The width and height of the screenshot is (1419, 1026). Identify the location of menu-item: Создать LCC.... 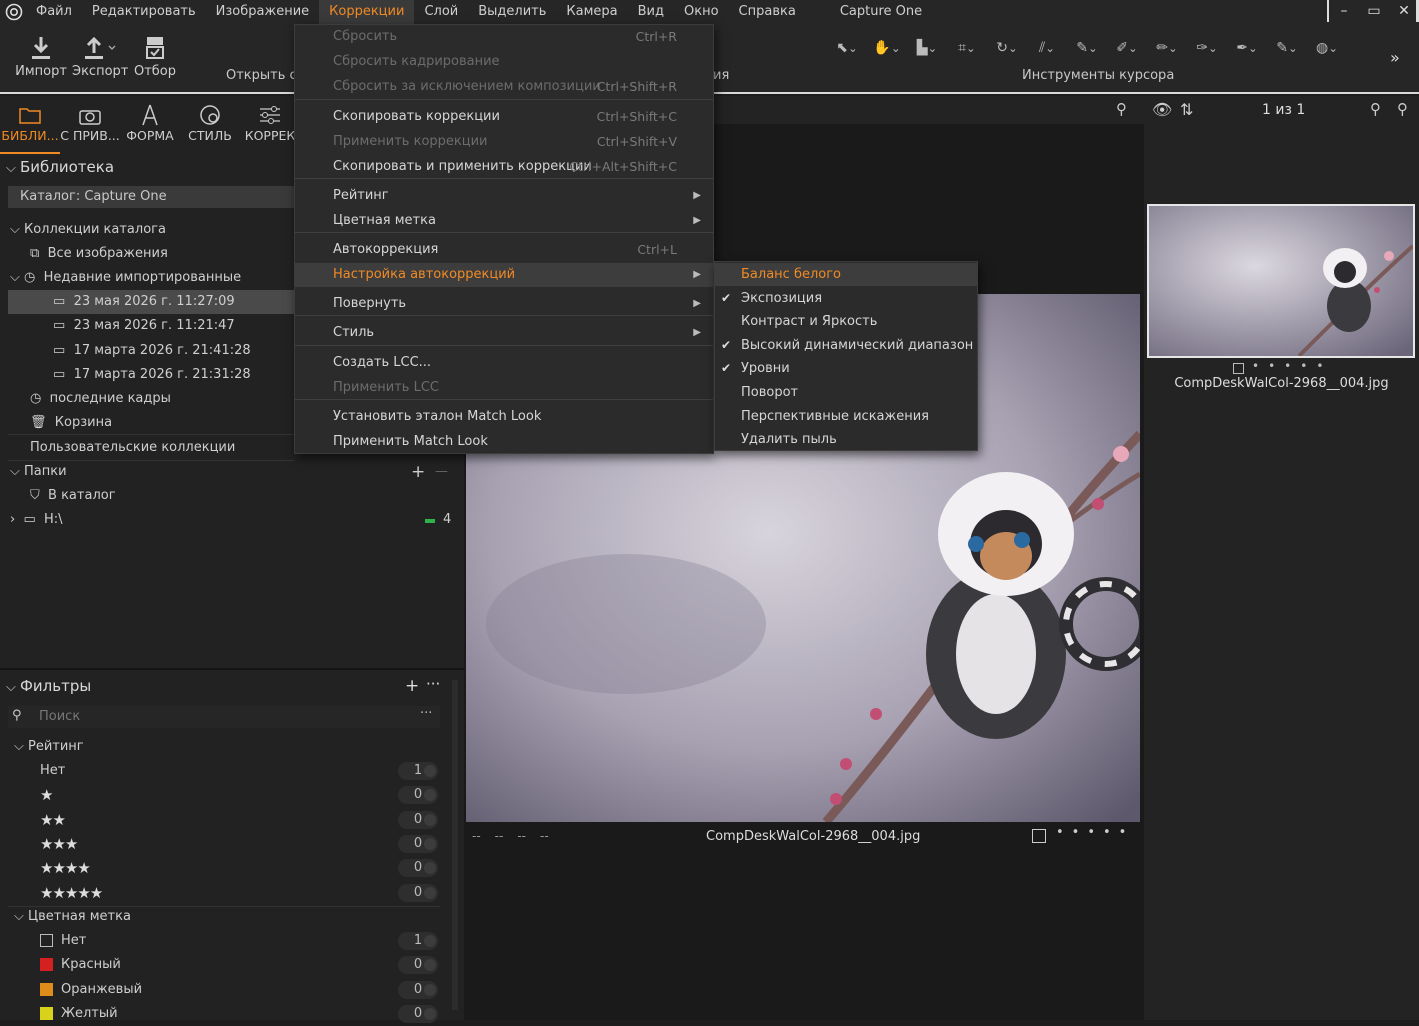
(504, 363).